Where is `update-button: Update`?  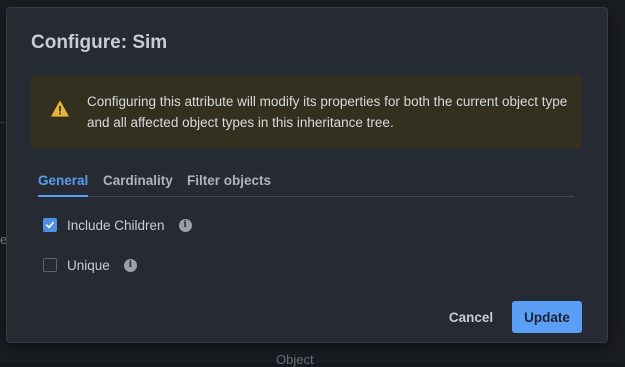 update-button: Update is located at coordinates (547, 317).